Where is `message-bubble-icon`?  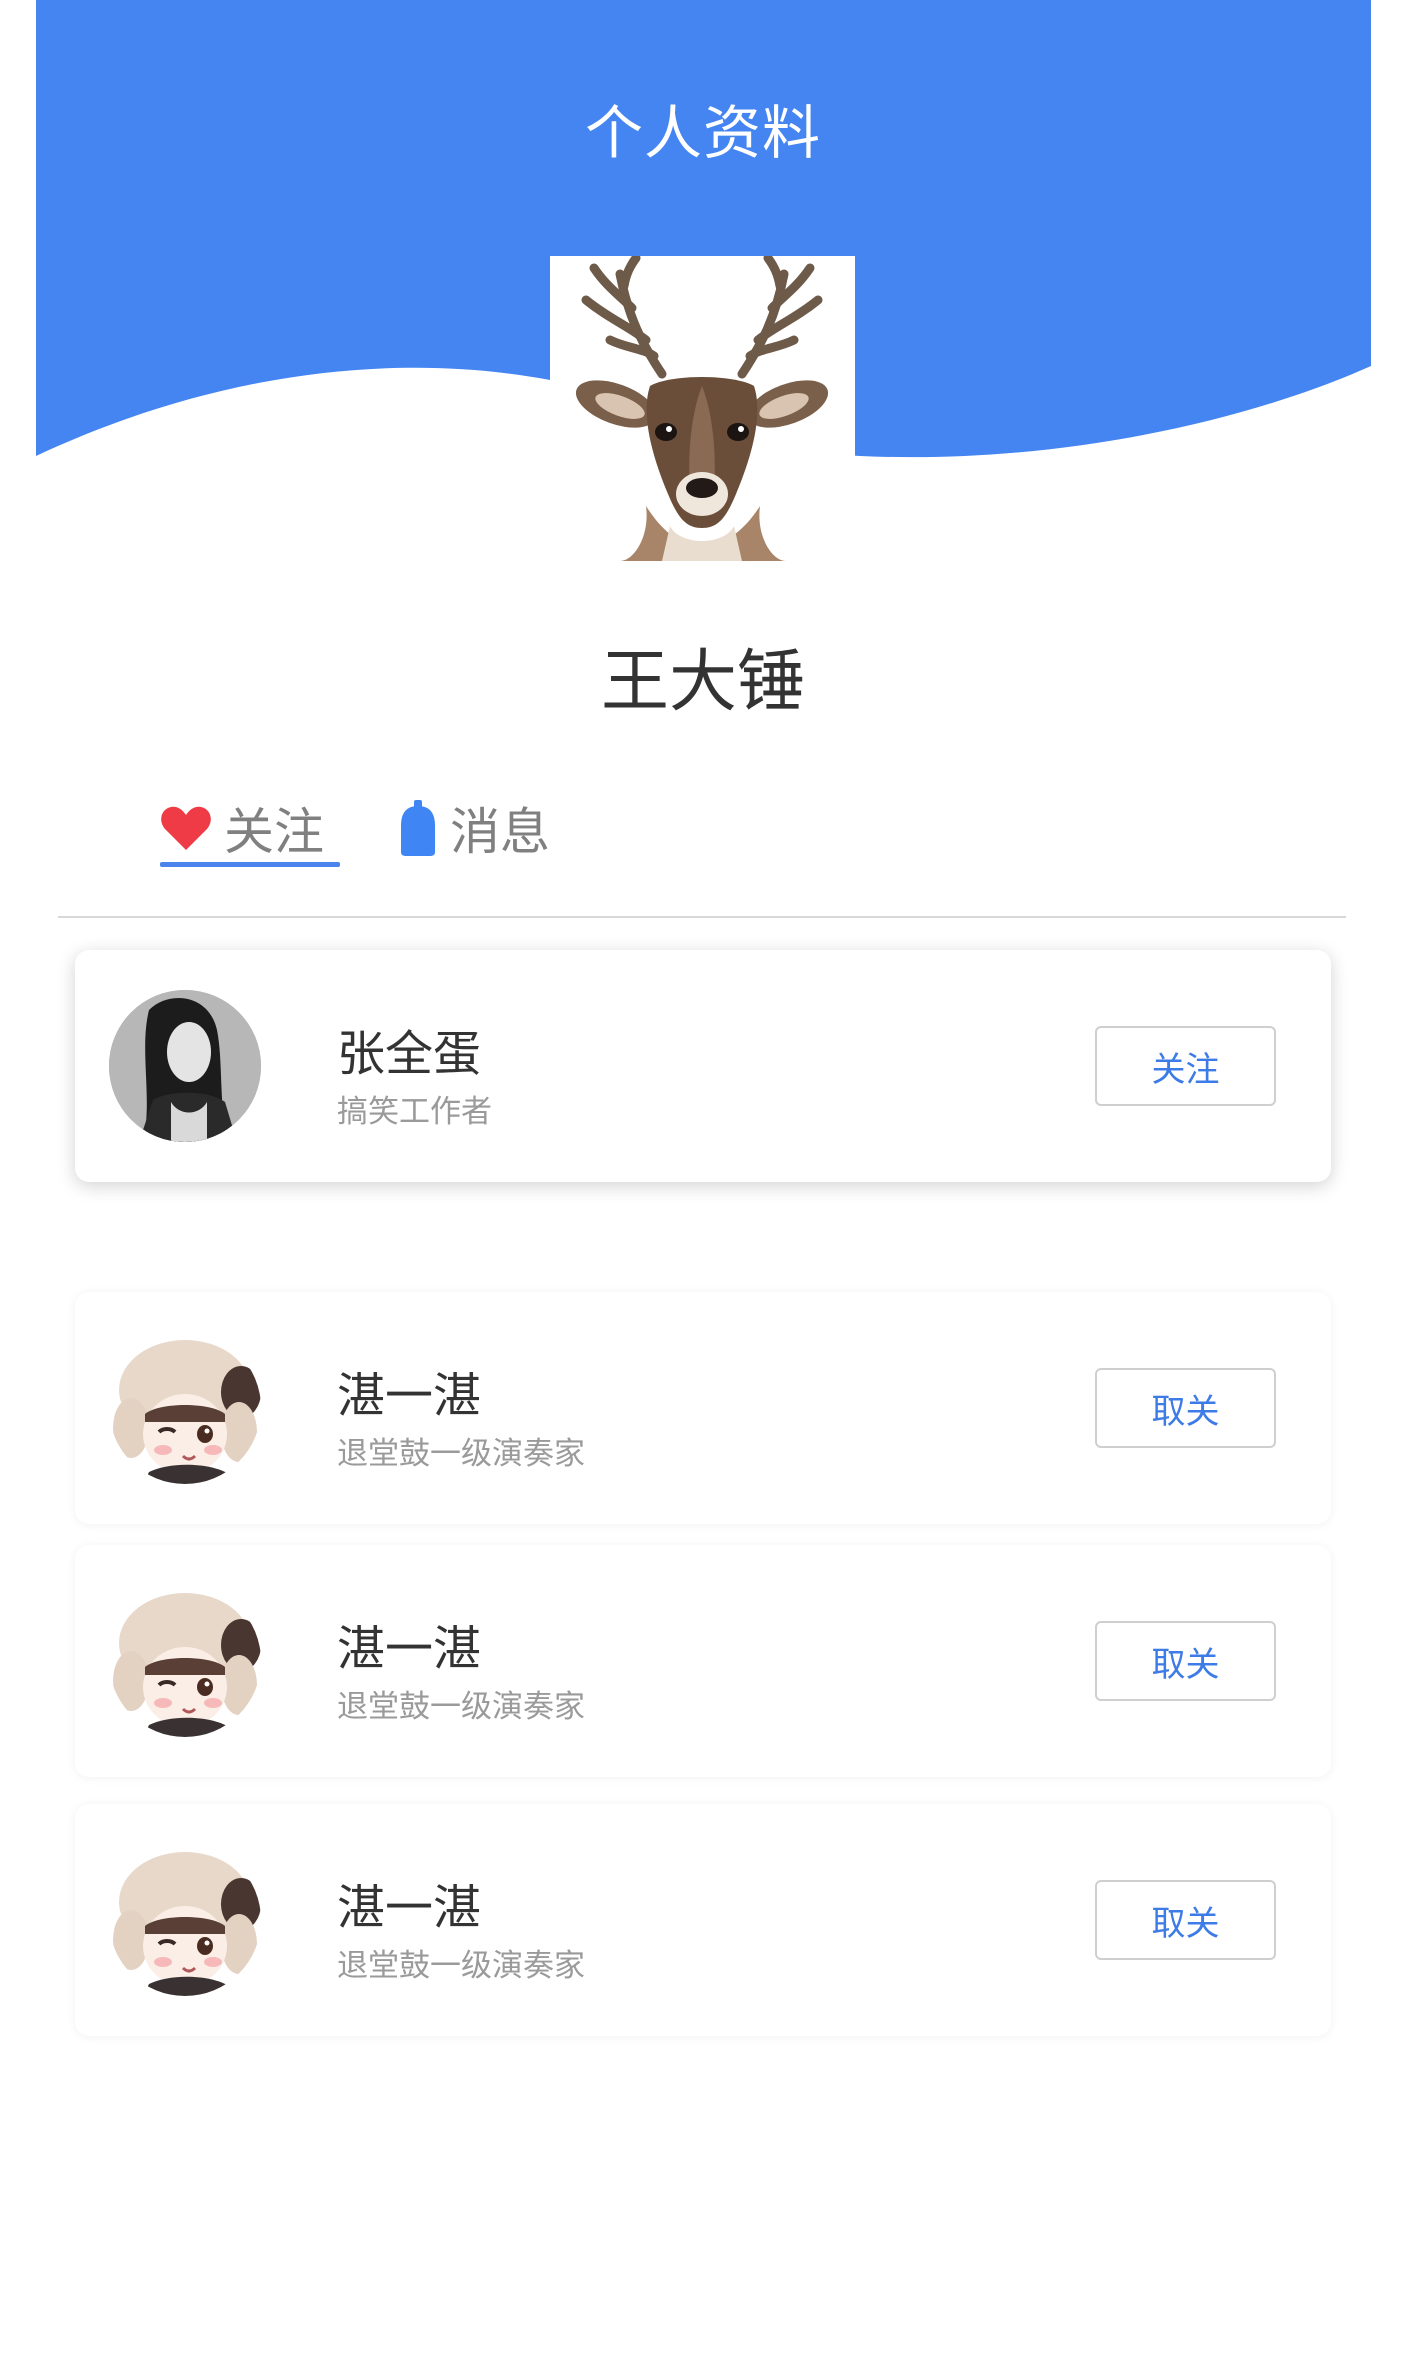 message-bubble-icon is located at coordinates (418, 828).